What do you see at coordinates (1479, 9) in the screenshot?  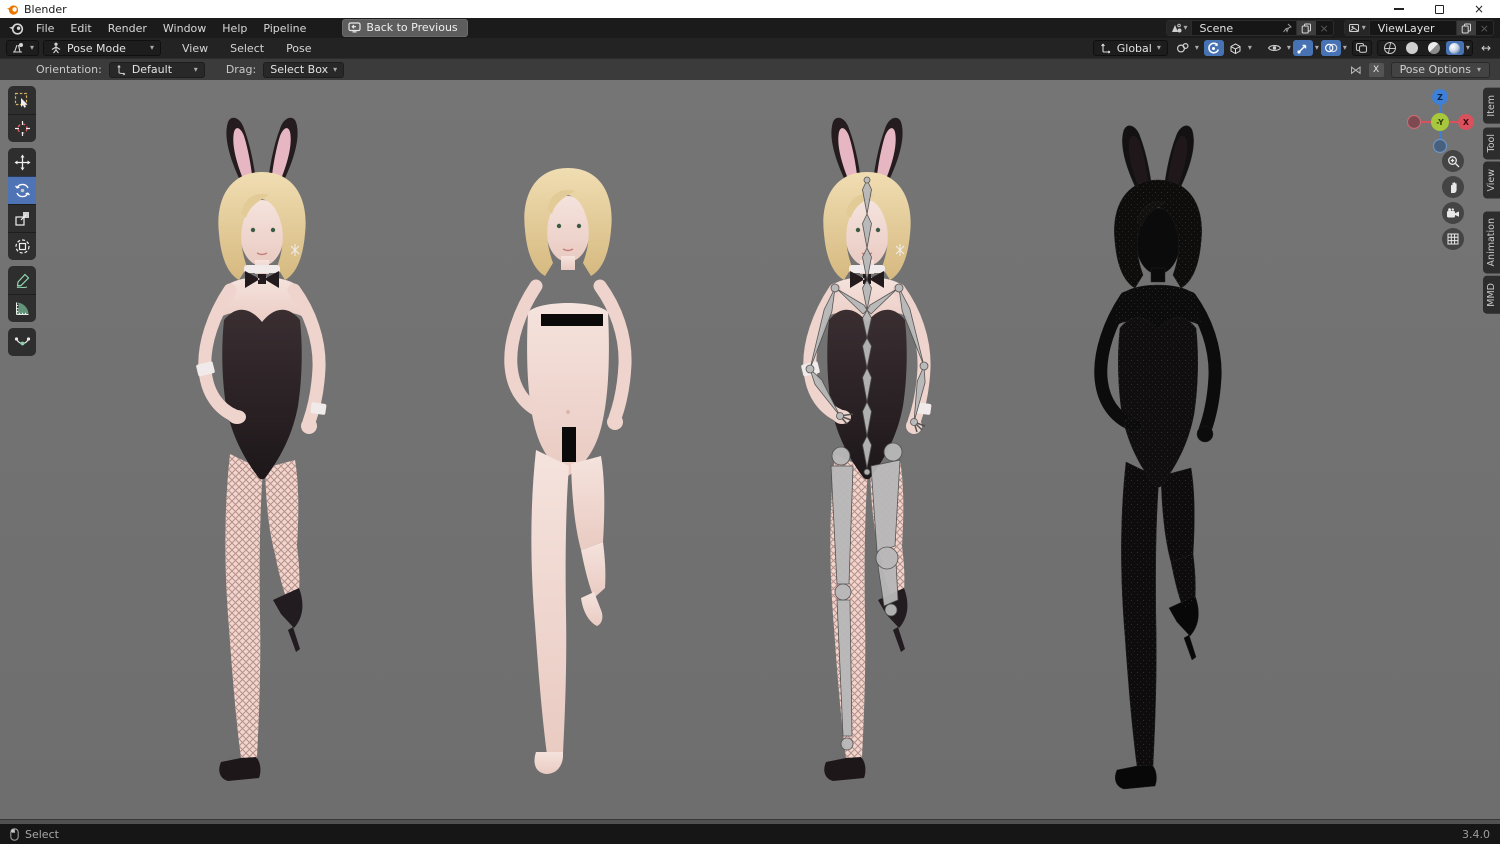 I see `close-button: ×` at bounding box center [1479, 9].